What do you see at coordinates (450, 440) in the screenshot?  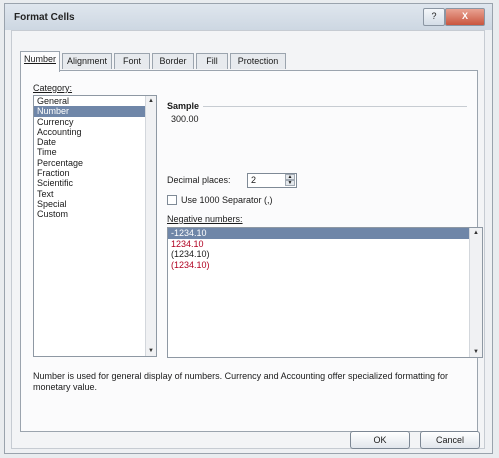 I see `cancel-button: Cancel` at bounding box center [450, 440].